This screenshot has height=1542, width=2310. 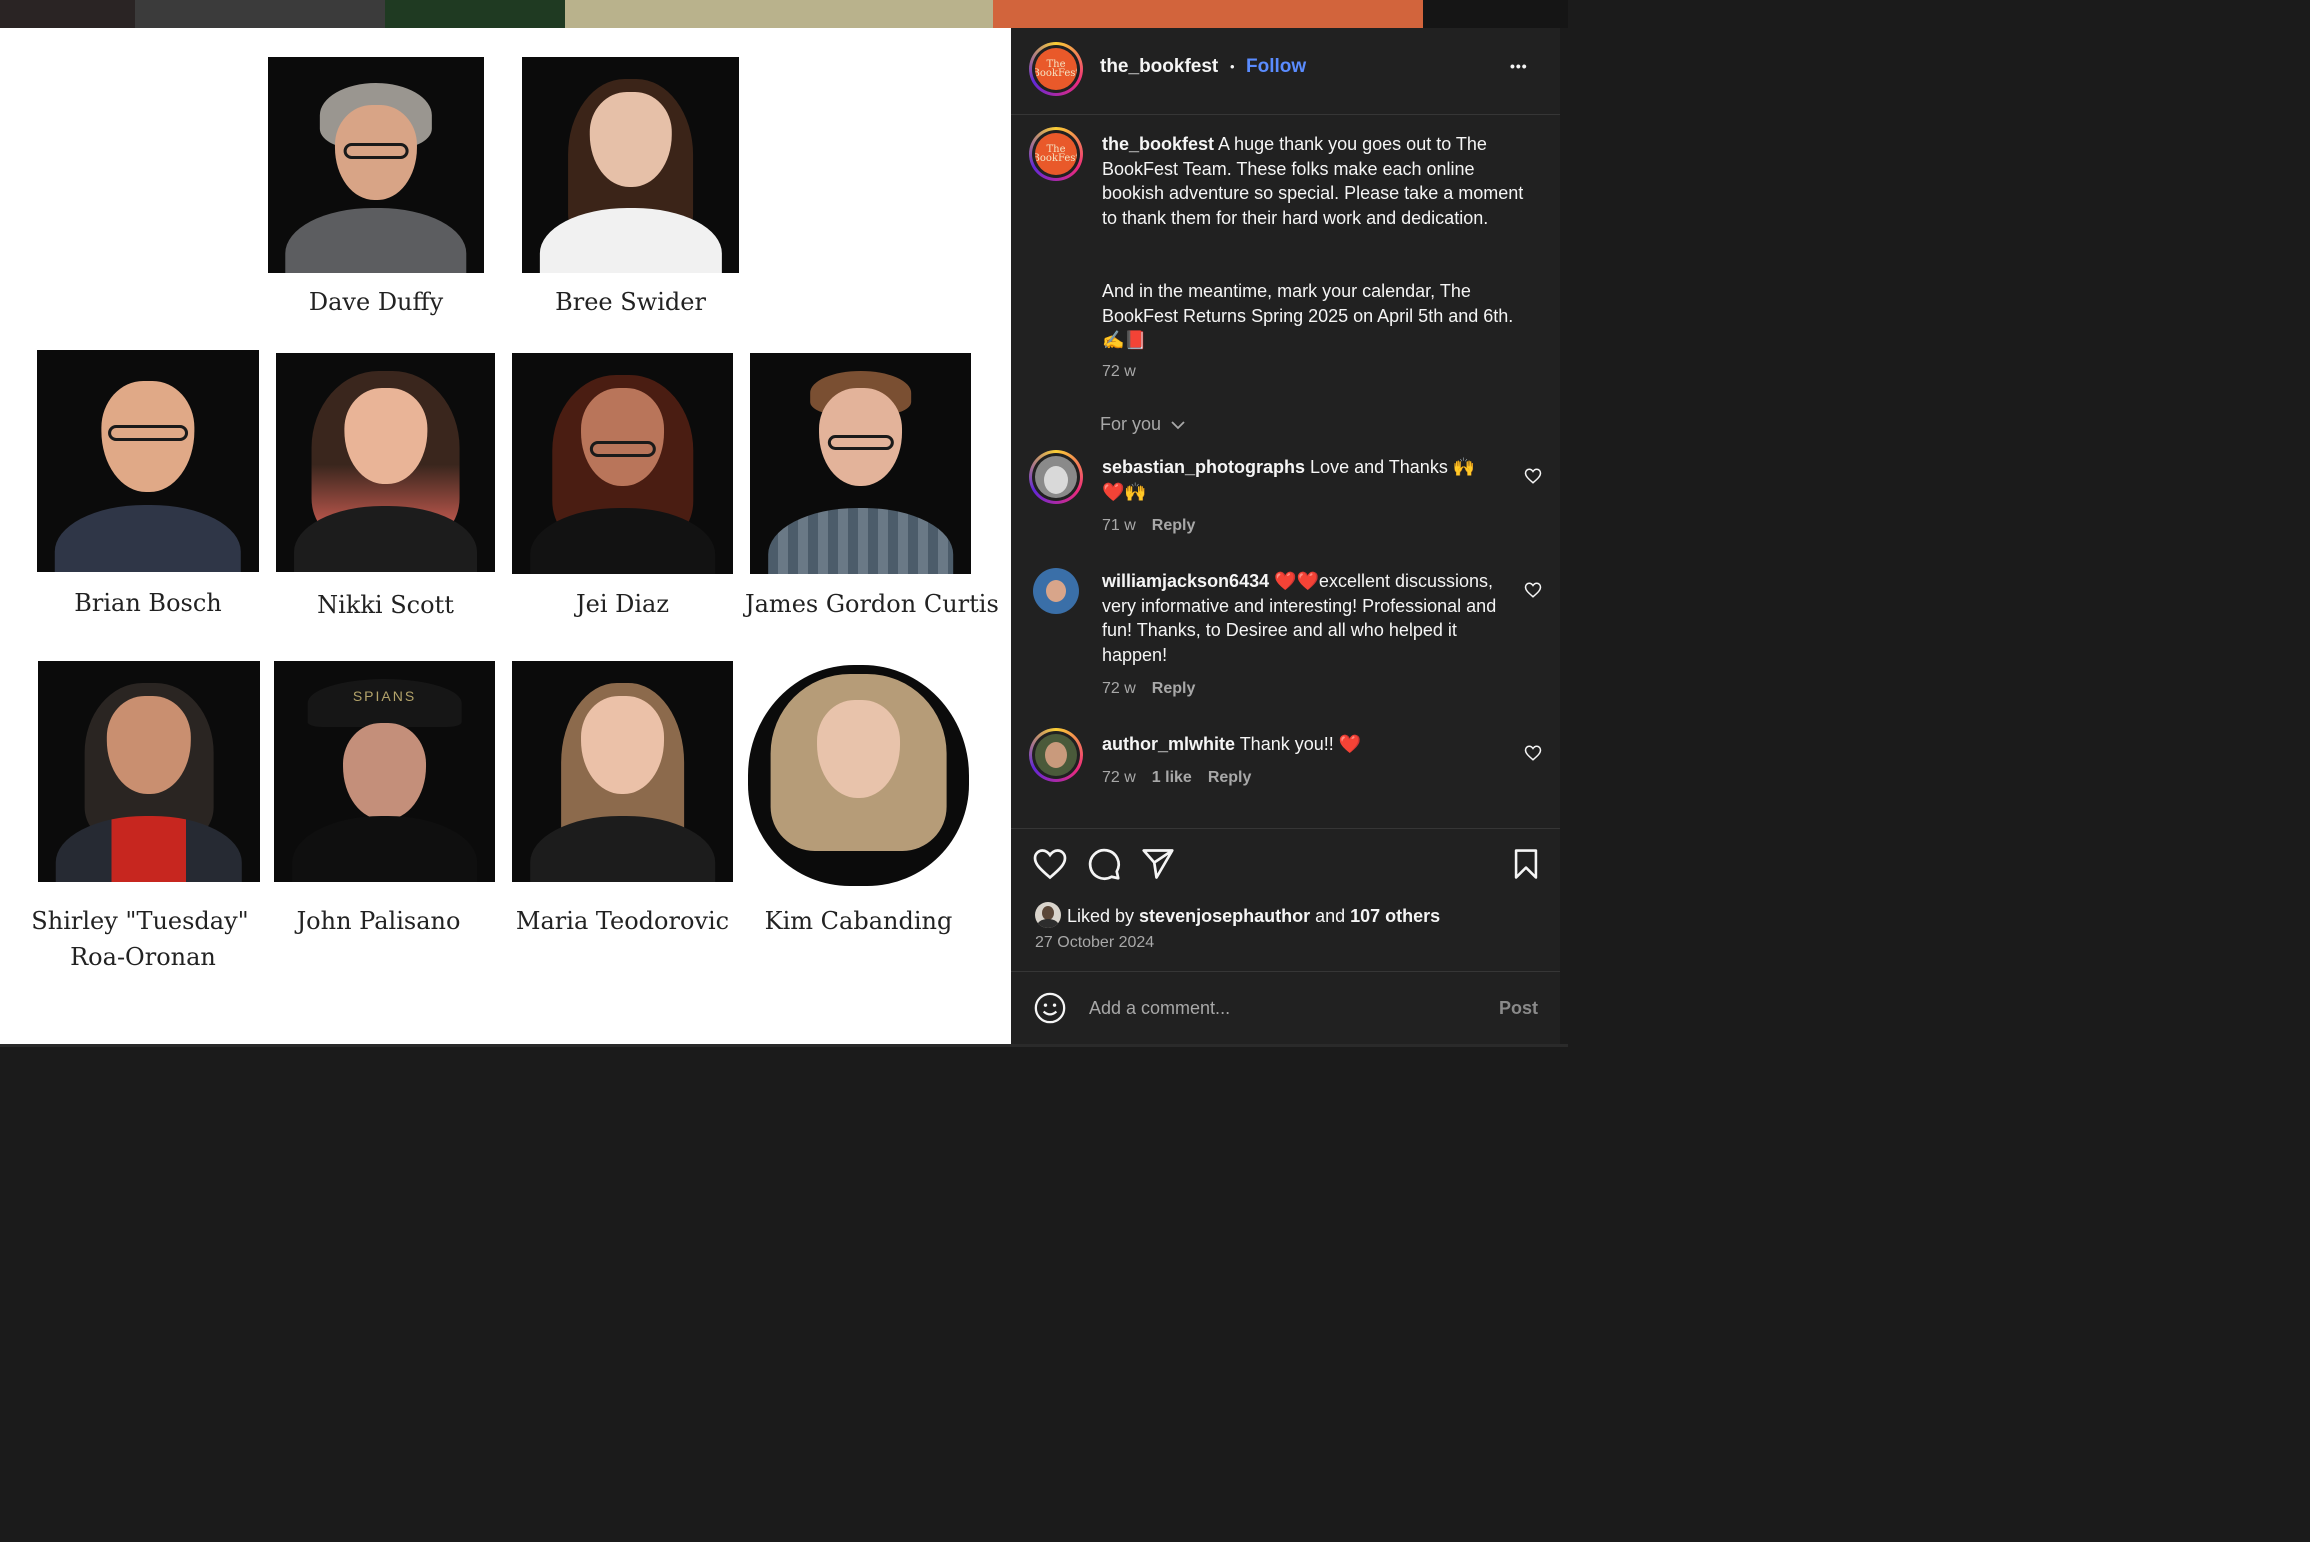 What do you see at coordinates (860, 463) in the screenshot?
I see `photo-james-gordon-curtis` at bounding box center [860, 463].